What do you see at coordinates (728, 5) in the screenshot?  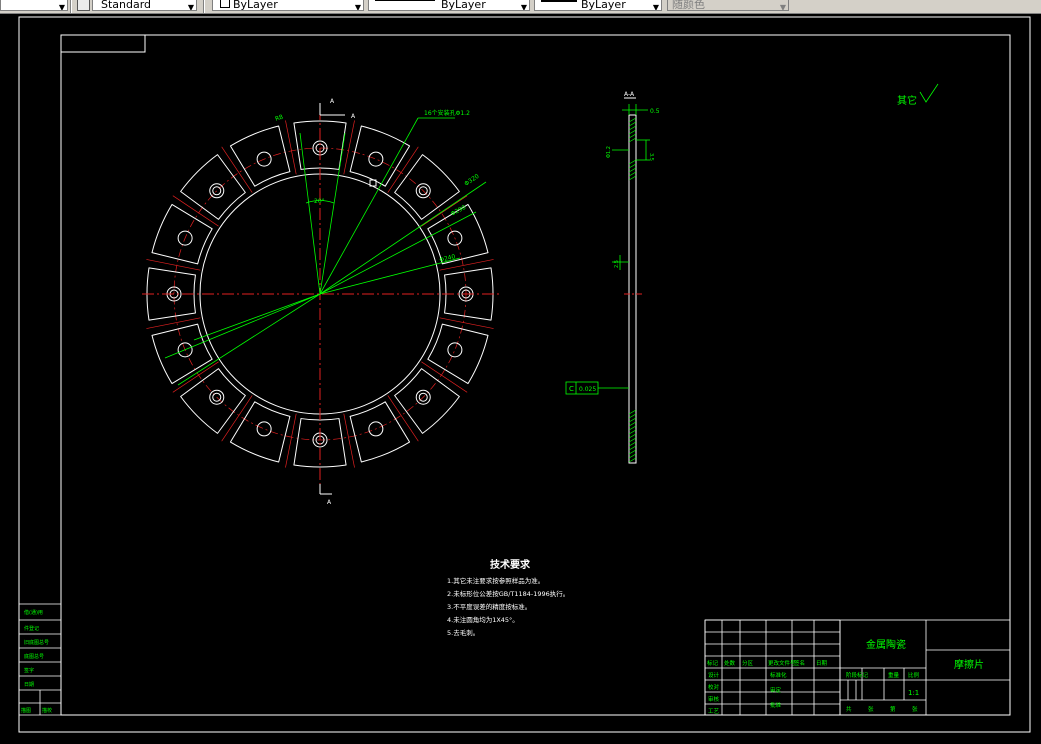 I see `plot-style-combo: 随颜色 ▼` at bounding box center [728, 5].